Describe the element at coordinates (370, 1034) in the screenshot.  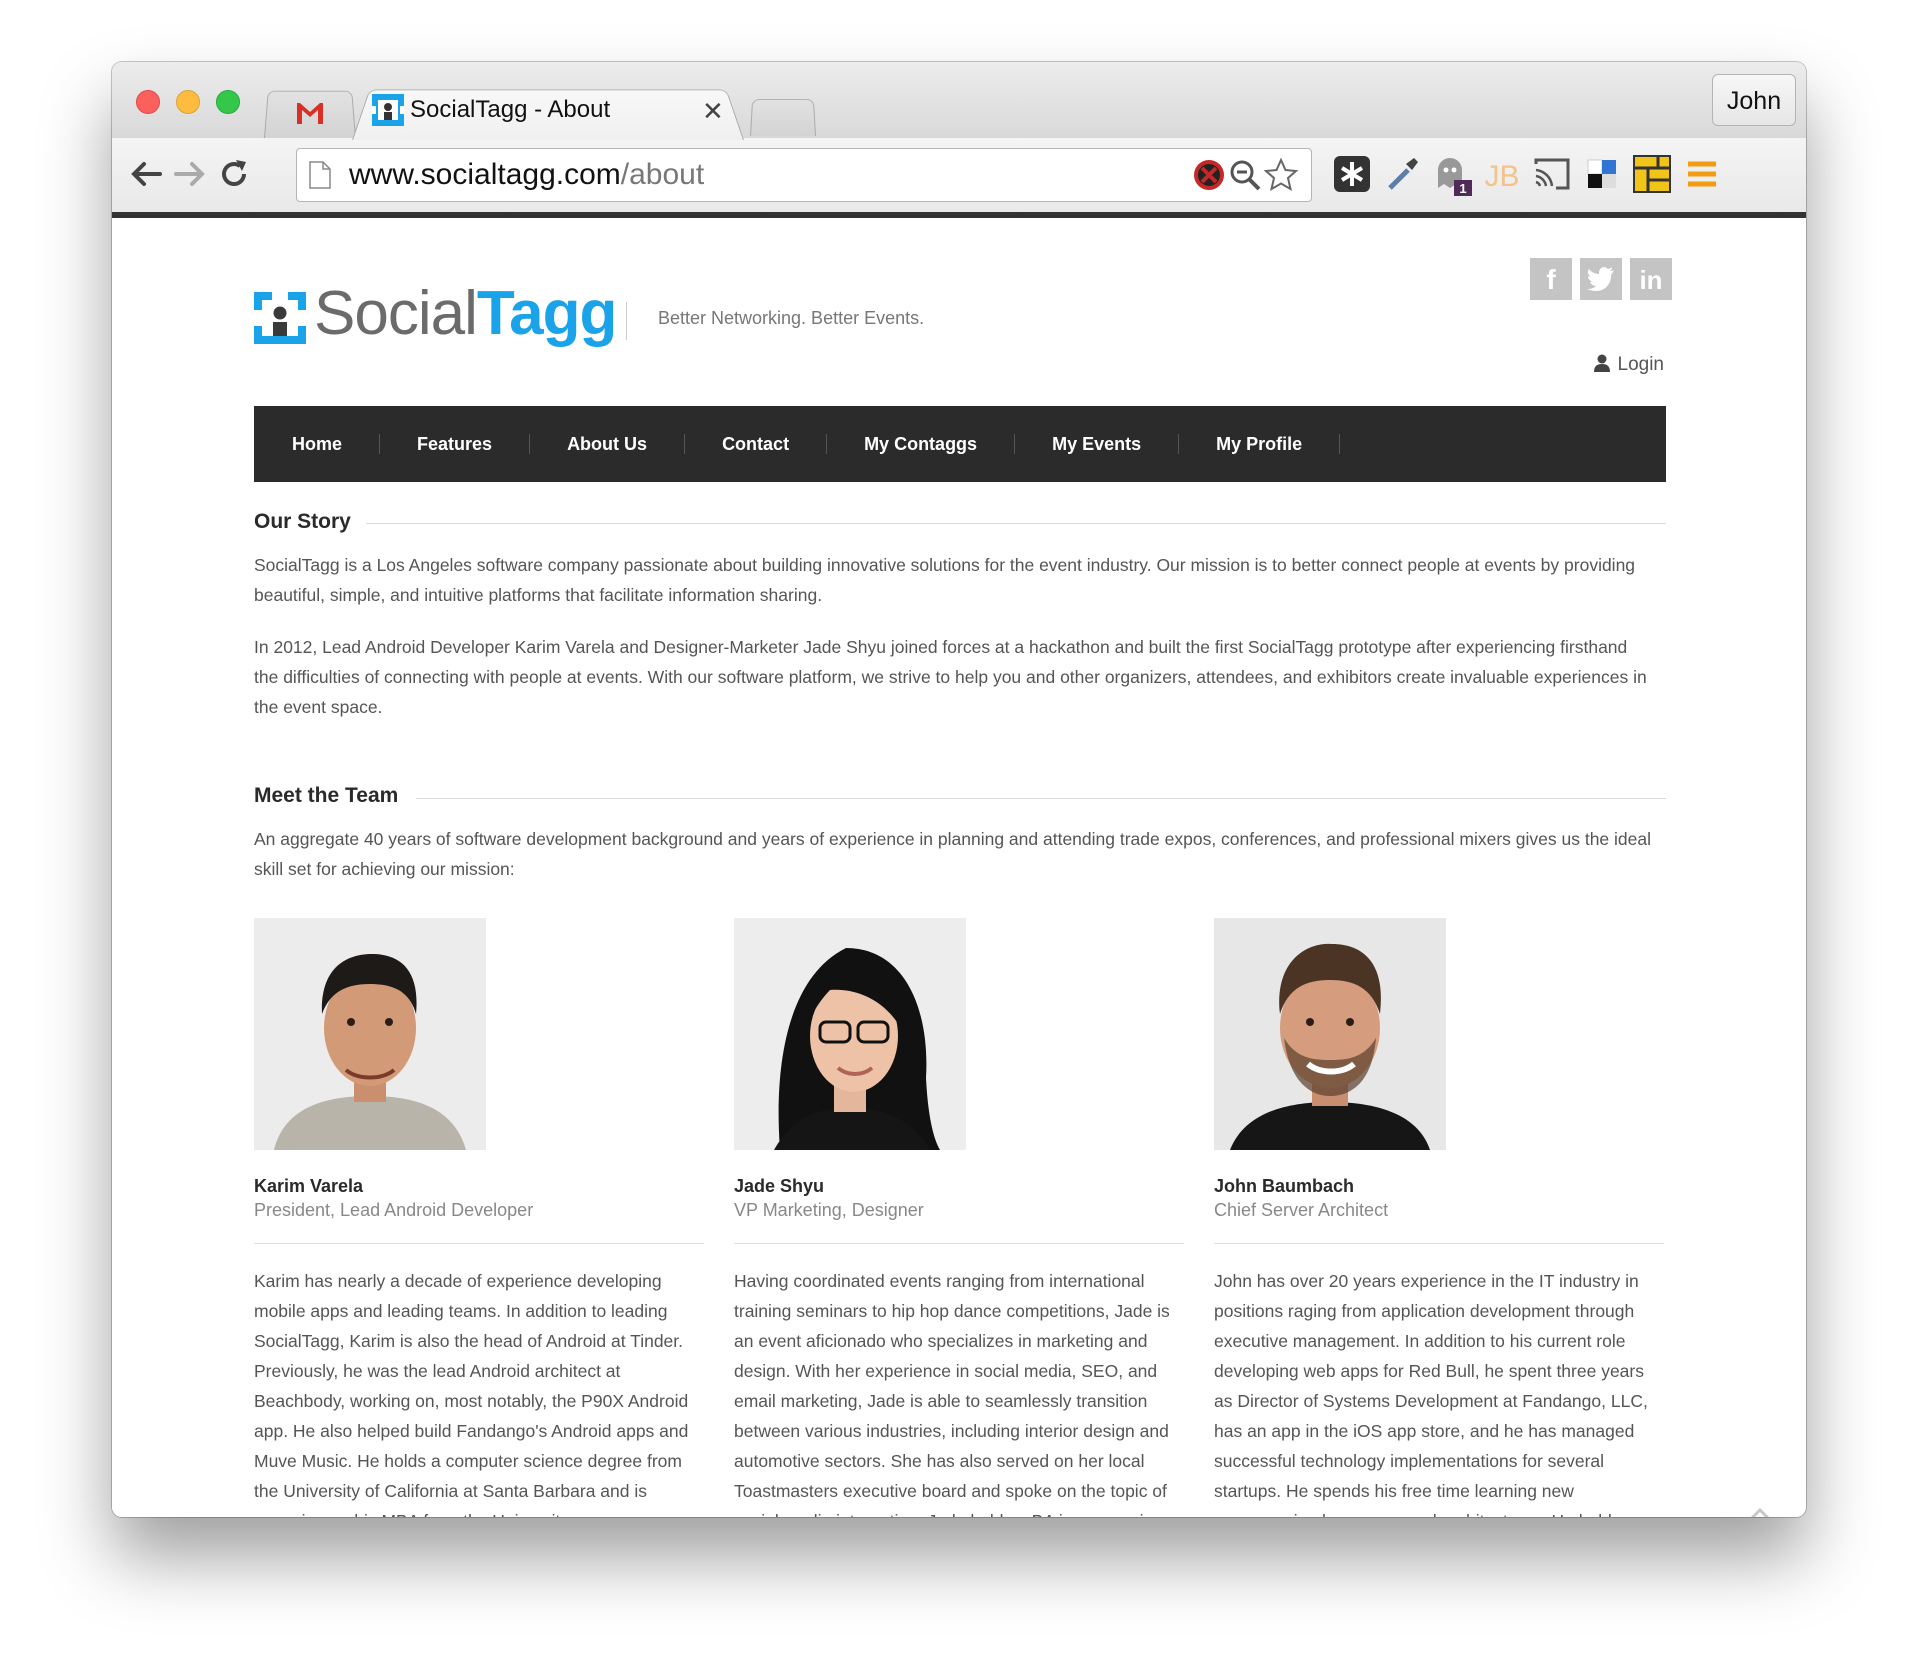
I see `karim-photo` at that location.